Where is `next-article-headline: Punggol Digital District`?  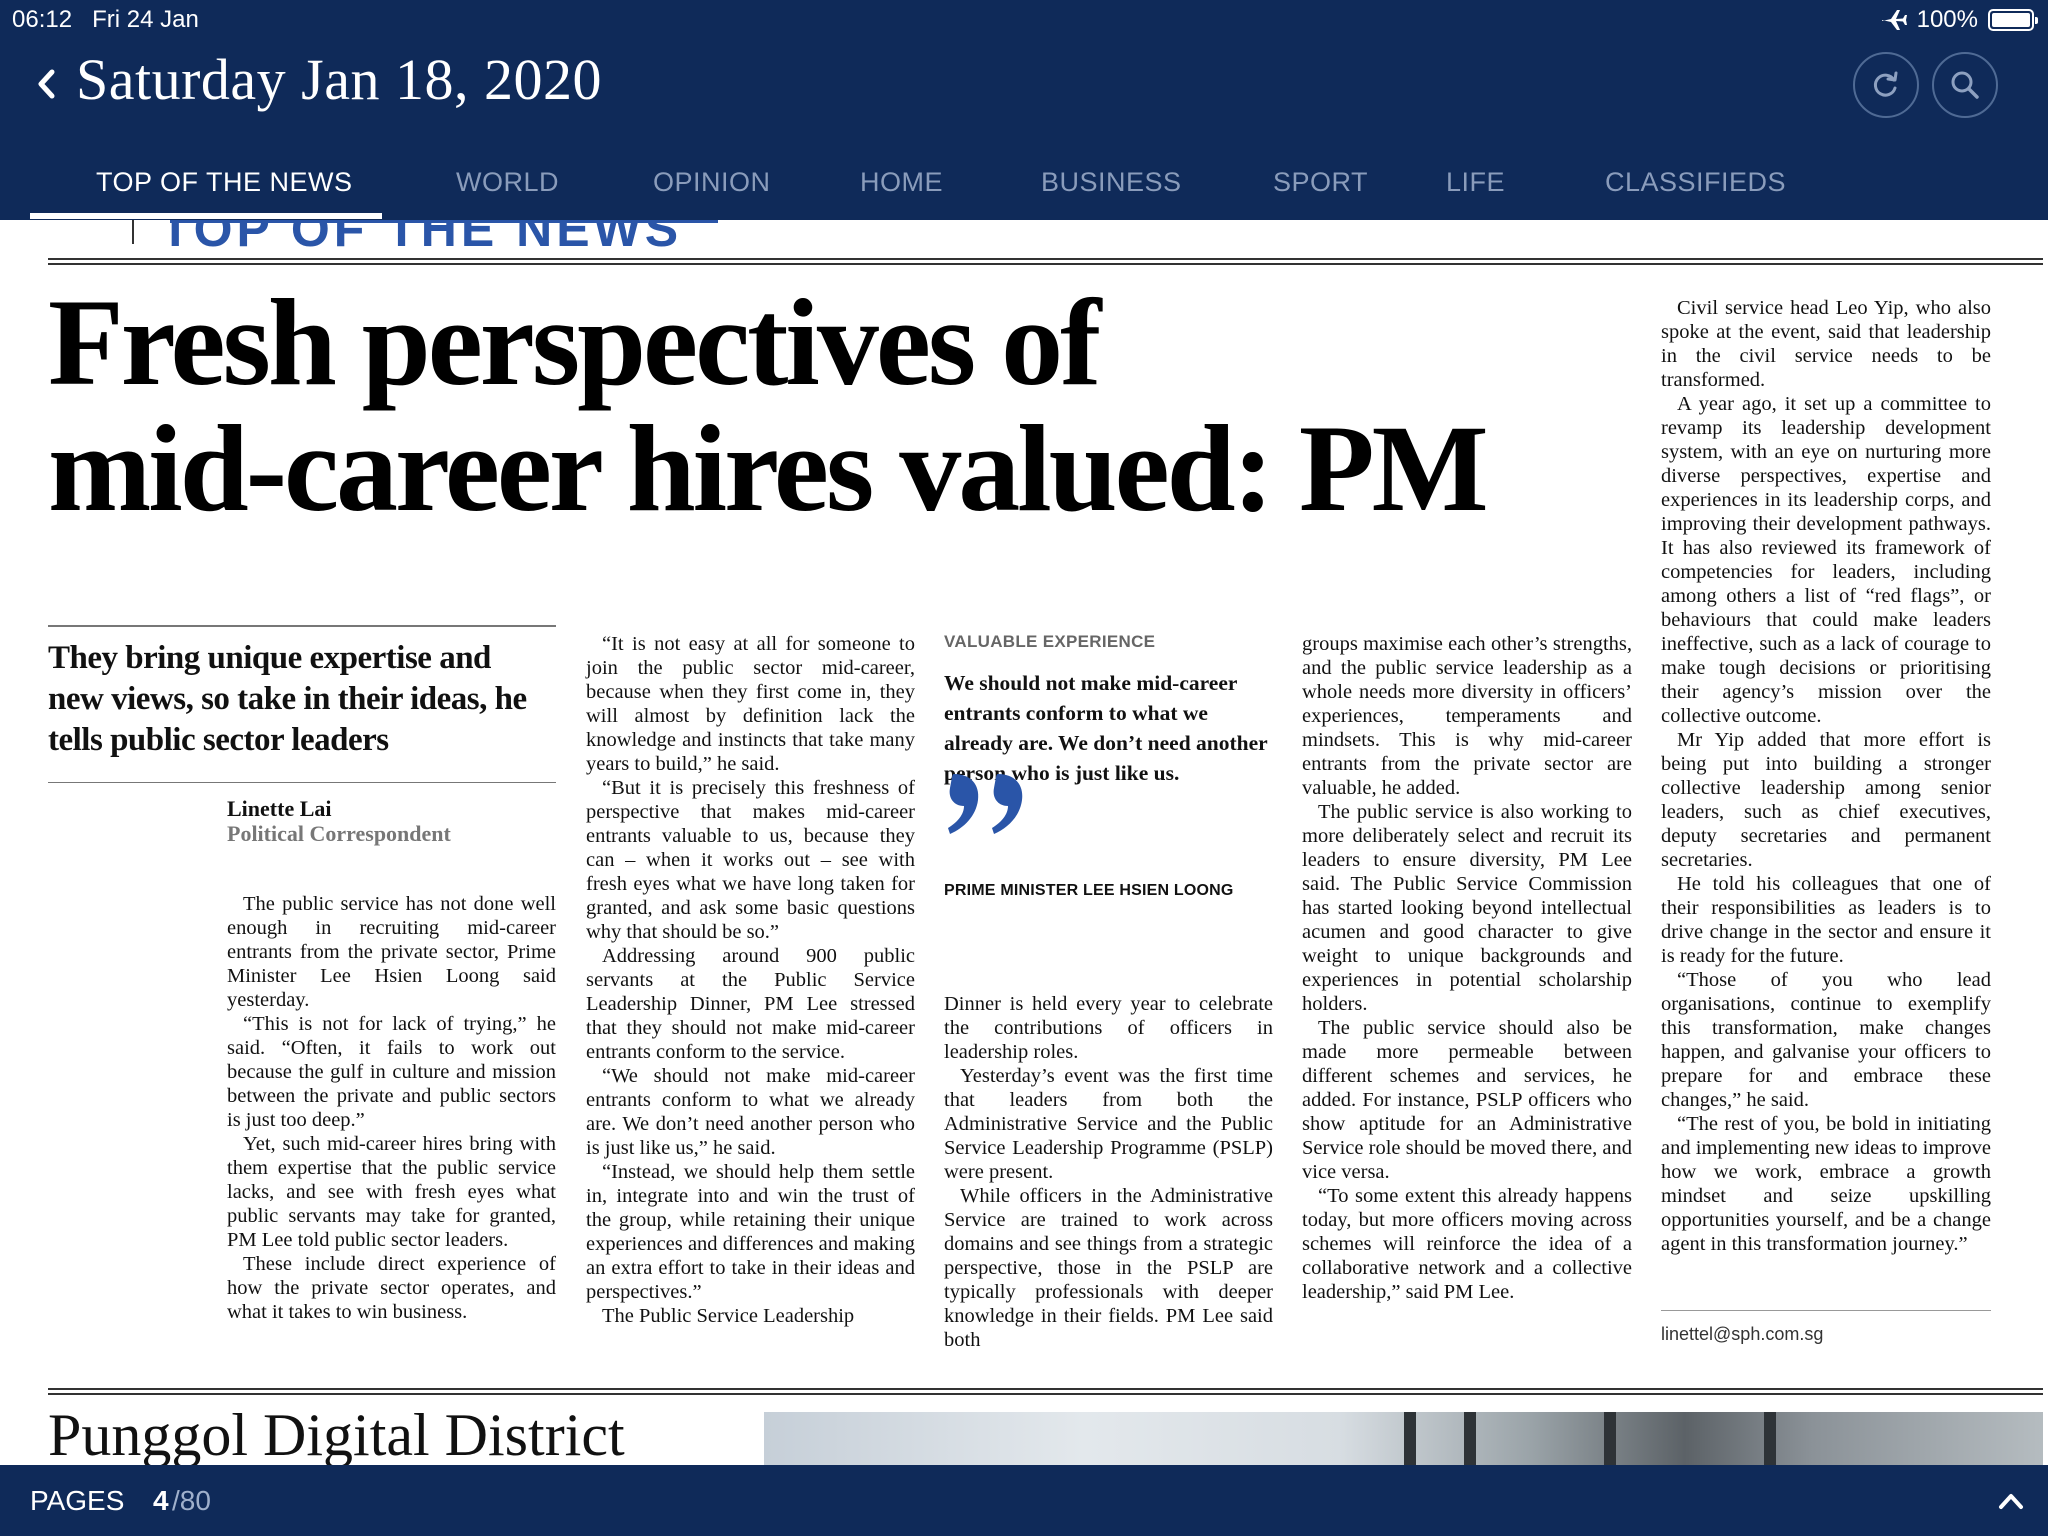 next-article-headline: Punggol Digital District is located at coordinates (336, 1433).